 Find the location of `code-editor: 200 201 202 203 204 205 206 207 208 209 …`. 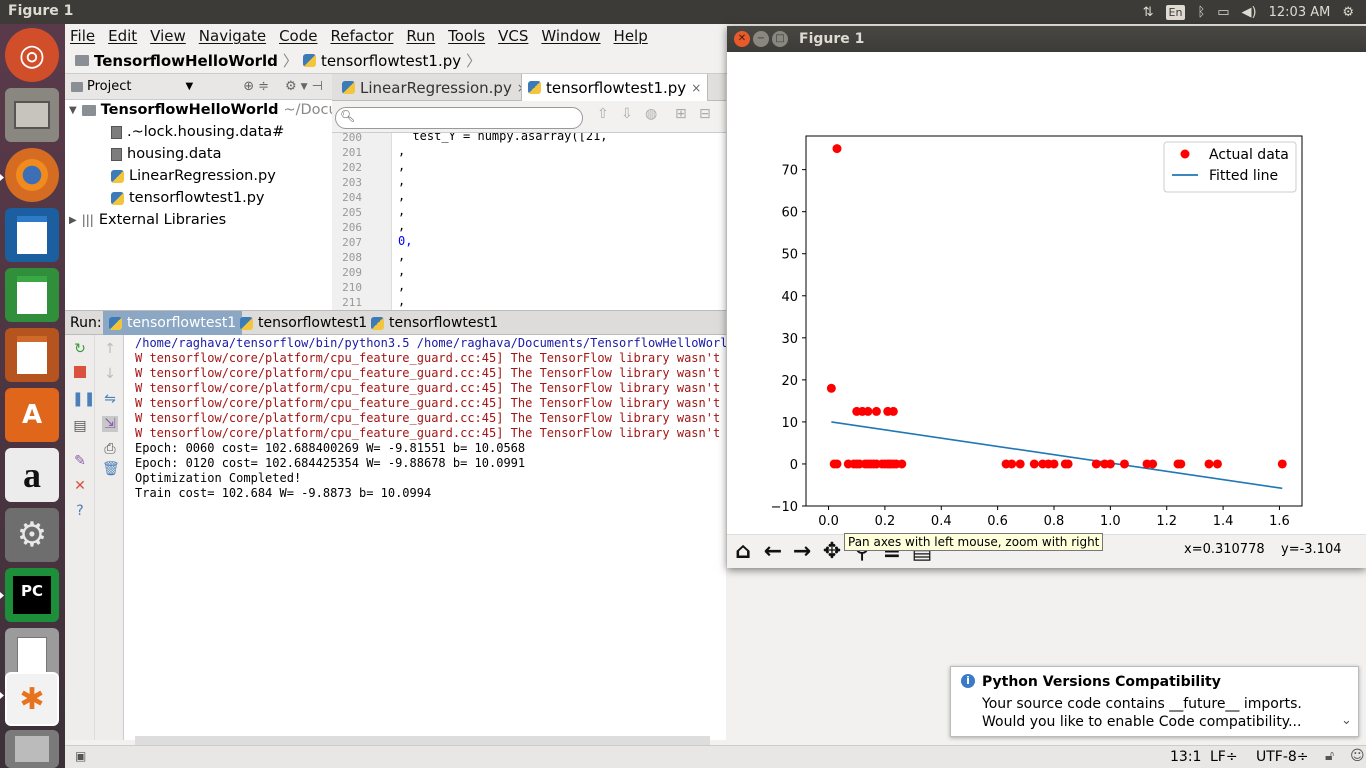

code-editor: 200 201 202 203 204 205 206 207 208 209 … is located at coordinates (529, 221).